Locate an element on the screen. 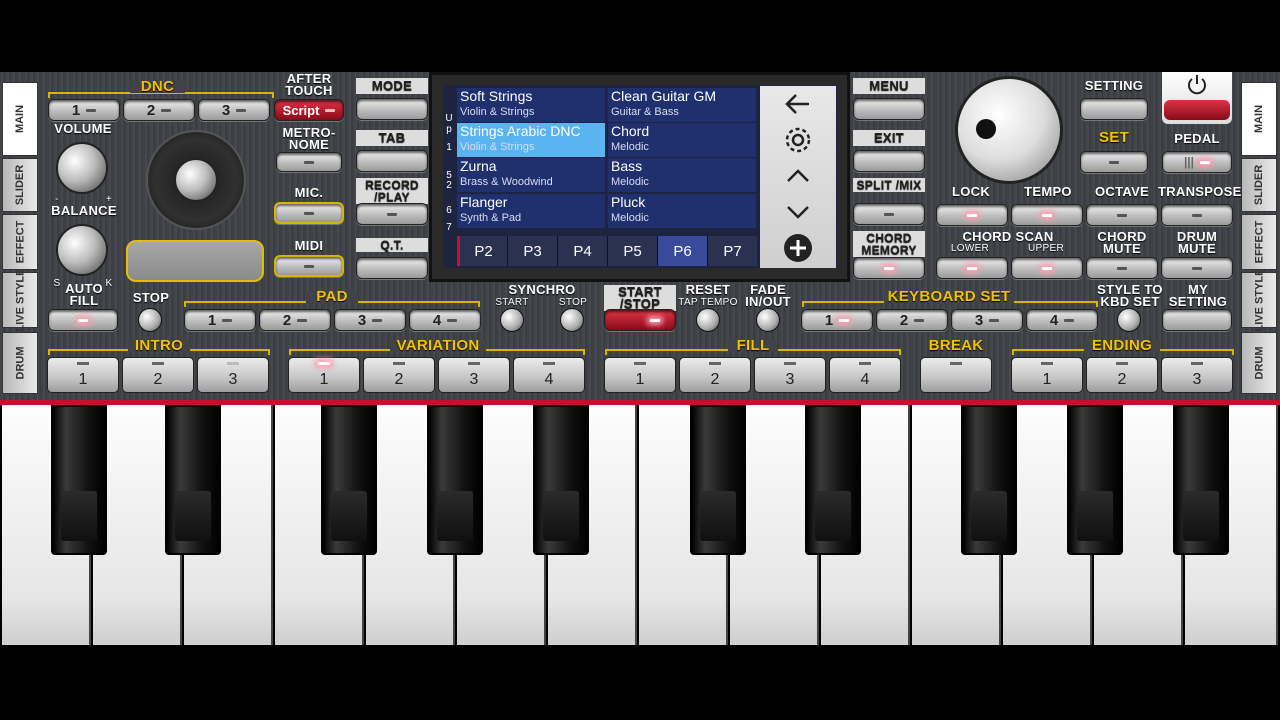  sound-item: Chord Melodic is located at coordinates (682, 140).